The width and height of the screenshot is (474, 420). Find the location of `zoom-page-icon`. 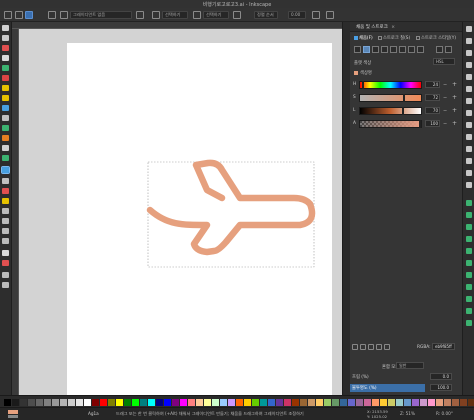

zoom-page-icon is located at coordinates (469, 185).